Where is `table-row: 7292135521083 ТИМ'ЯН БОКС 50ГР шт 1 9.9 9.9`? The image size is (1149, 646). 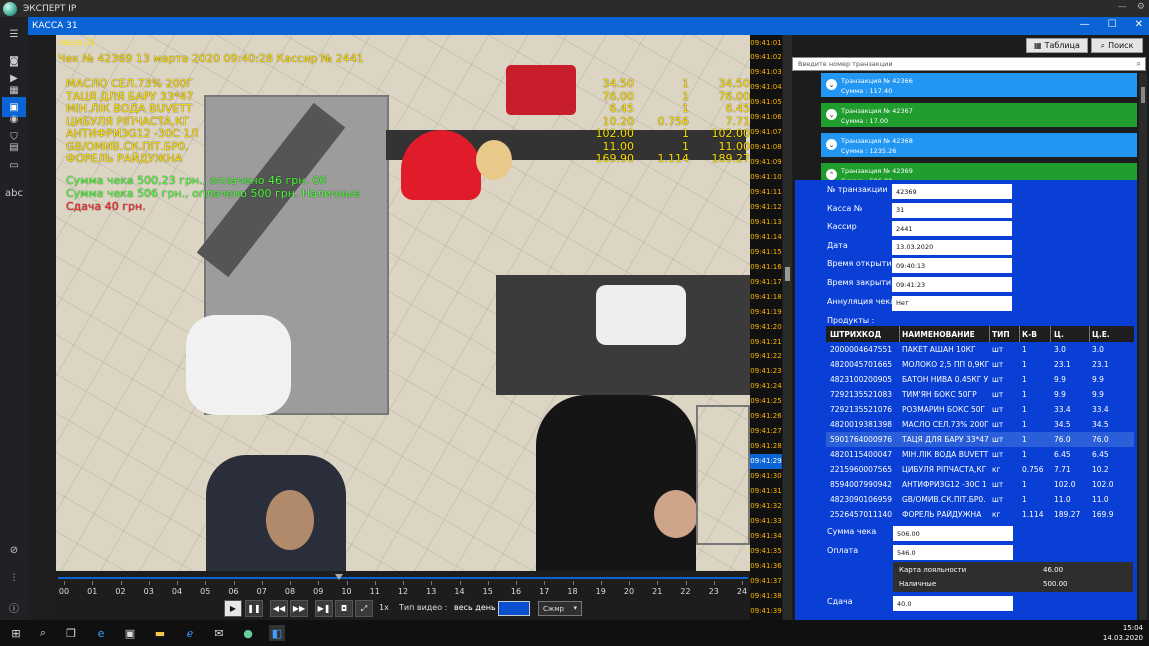 table-row: 7292135521083 ТИМ'ЯН БОКС 50ГР шт 1 9.9 9.9 is located at coordinates (980, 394).